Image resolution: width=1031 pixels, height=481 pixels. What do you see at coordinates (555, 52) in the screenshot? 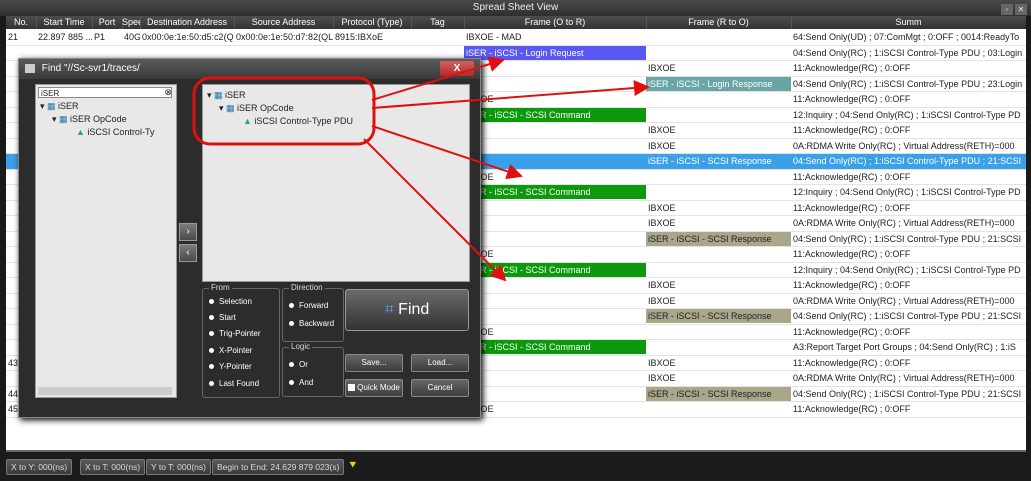
I see `cell-o2r: iSER - iSCSI - Login Request` at bounding box center [555, 52].